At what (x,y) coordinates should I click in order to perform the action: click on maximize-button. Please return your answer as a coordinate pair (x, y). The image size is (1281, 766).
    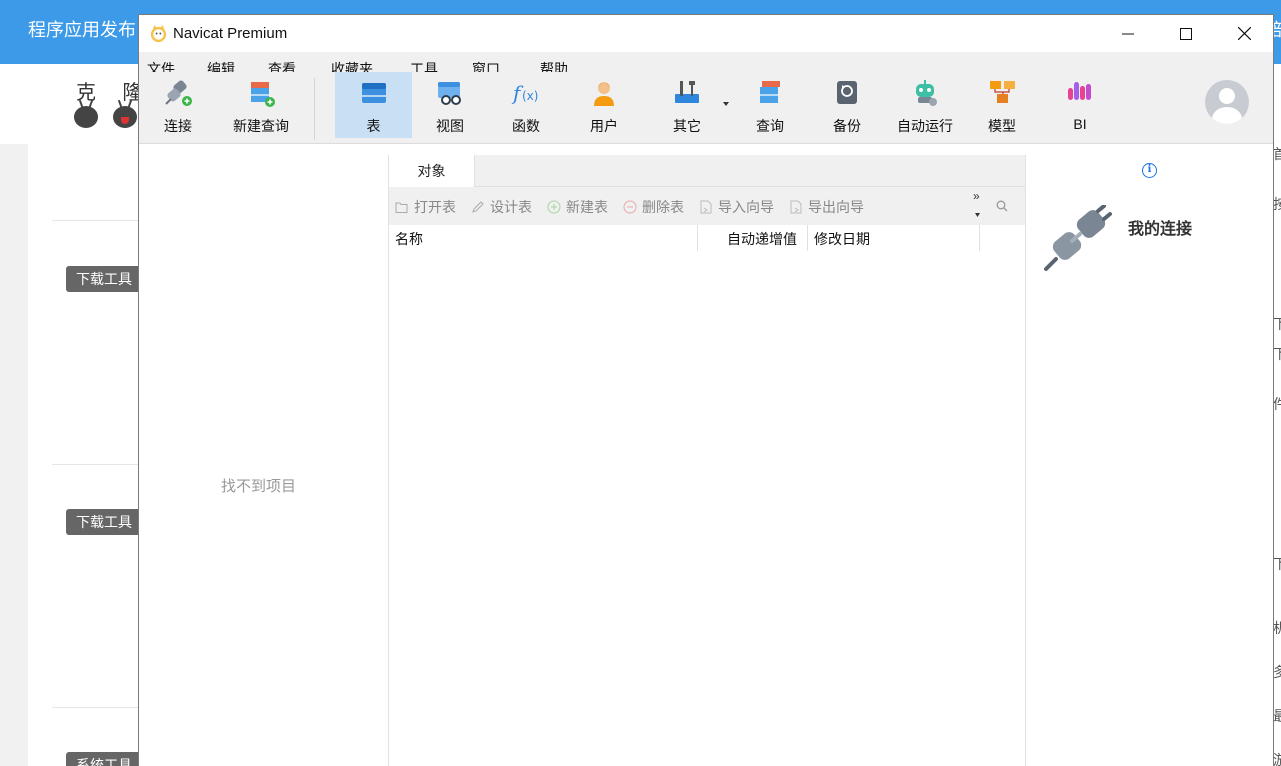
    Looking at the image, I should click on (1186, 33).